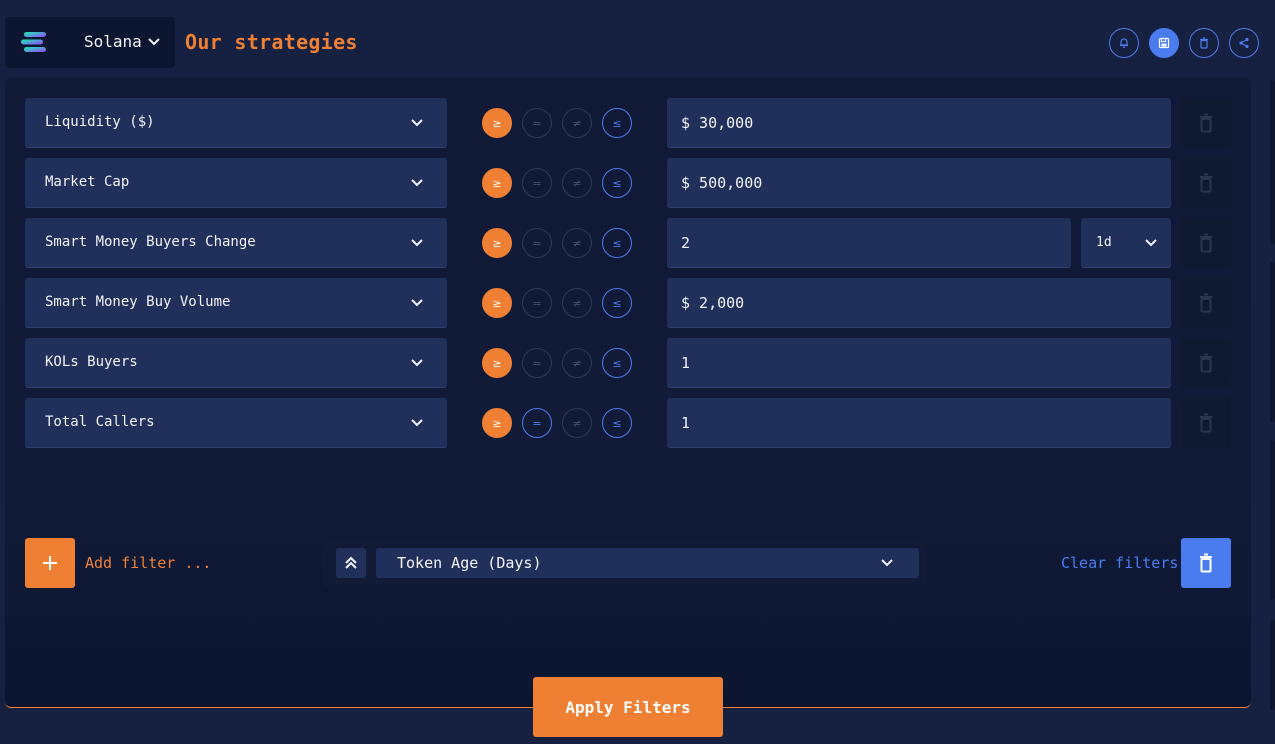  What do you see at coordinates (271, 42) in the screenshot?
I see `page-title: Our strategies` at bounding box center [271, 42].